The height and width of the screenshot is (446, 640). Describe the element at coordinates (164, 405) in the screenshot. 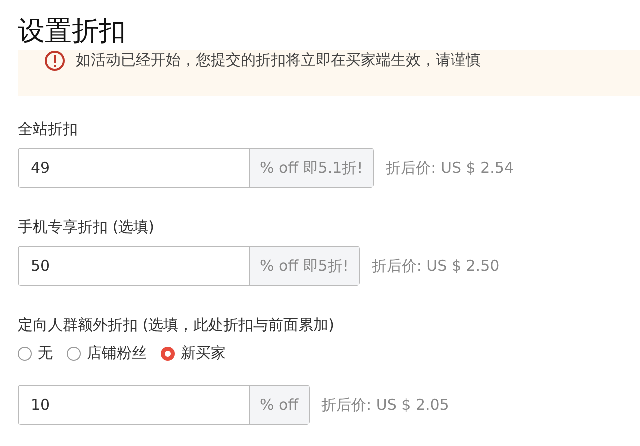

I see `discount-input: 10 % off` at that location.